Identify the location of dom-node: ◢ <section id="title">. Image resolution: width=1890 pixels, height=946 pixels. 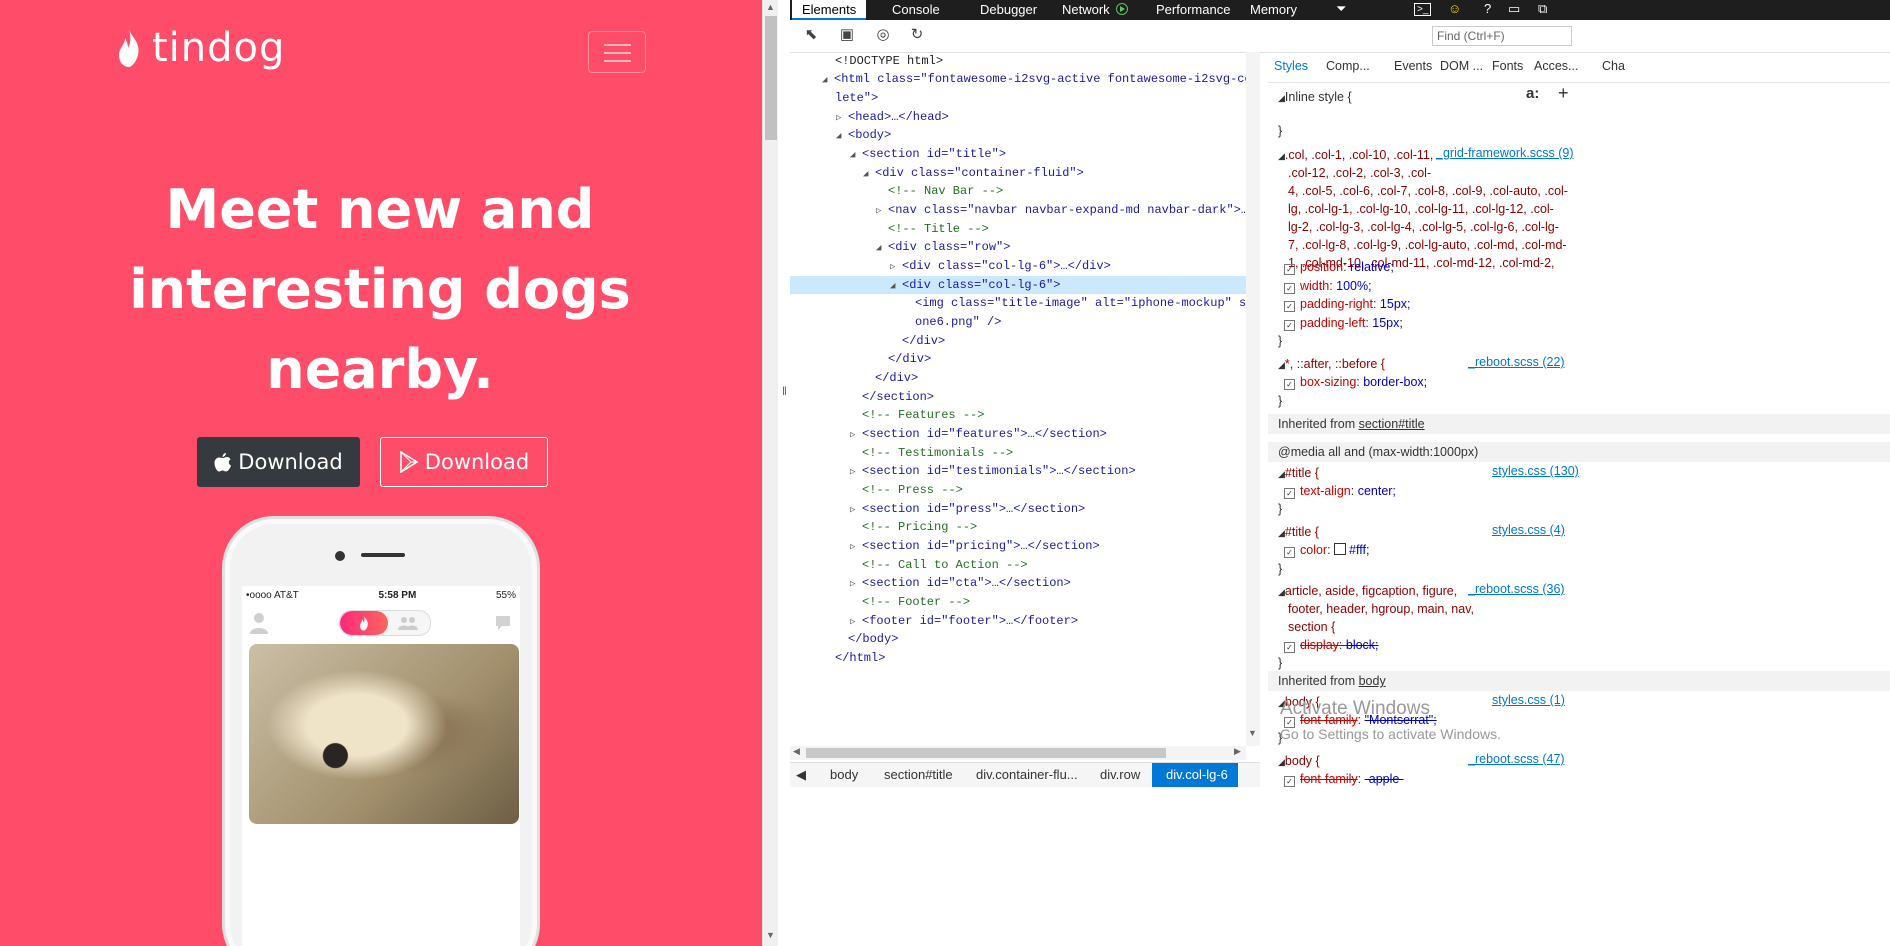
(928, 154).